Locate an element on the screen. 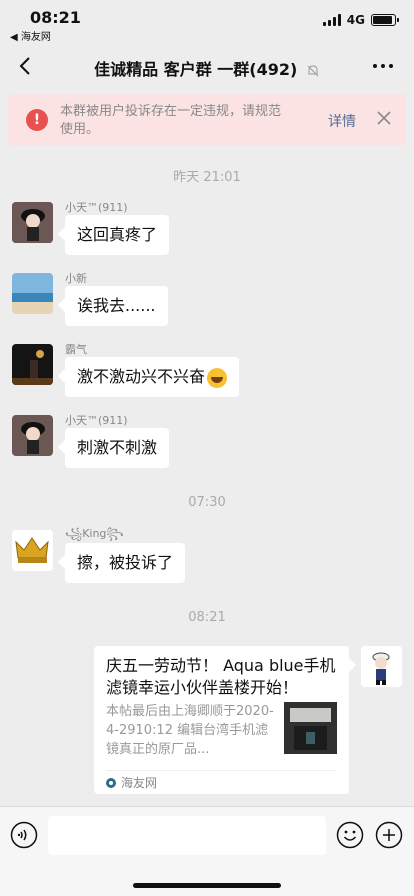 This screenshot has width=414, height=896. status-bar: 08:21 ◀ 海友网 4G is located at coordinates (207, 22).